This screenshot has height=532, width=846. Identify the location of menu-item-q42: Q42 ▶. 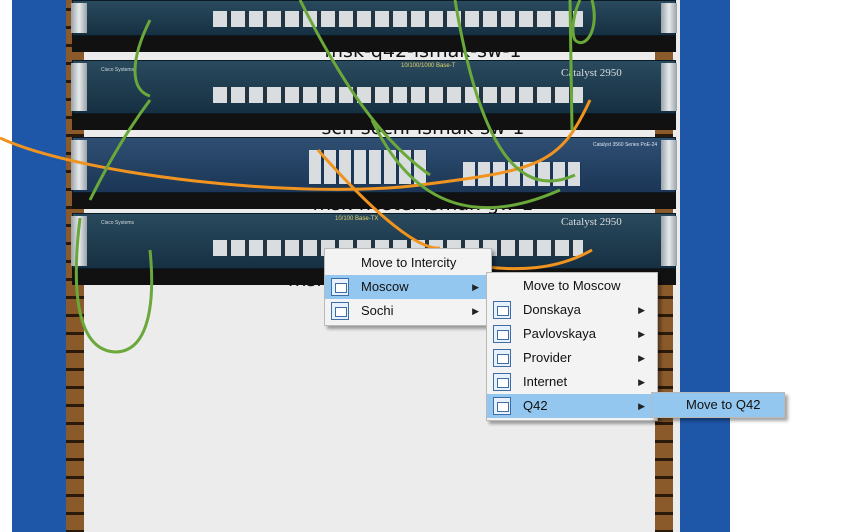
(572, 406).